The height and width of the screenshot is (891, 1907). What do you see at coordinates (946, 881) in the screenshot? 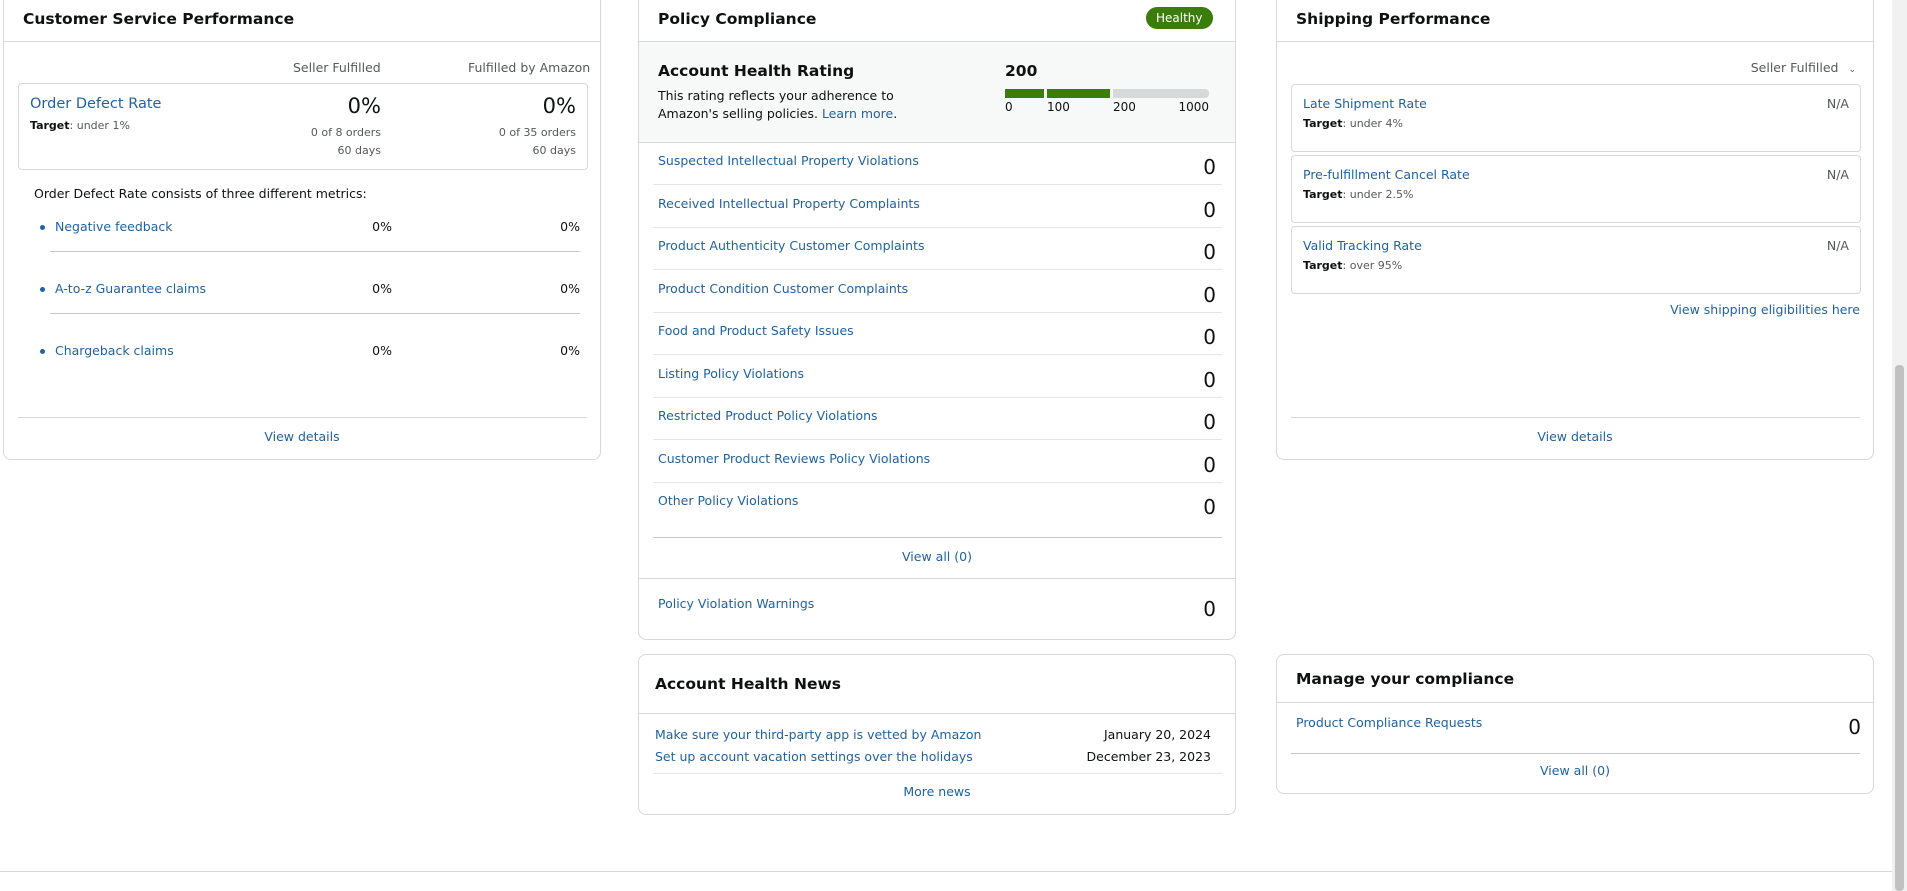
I see `page-footer` at bounding box center [946, 881].